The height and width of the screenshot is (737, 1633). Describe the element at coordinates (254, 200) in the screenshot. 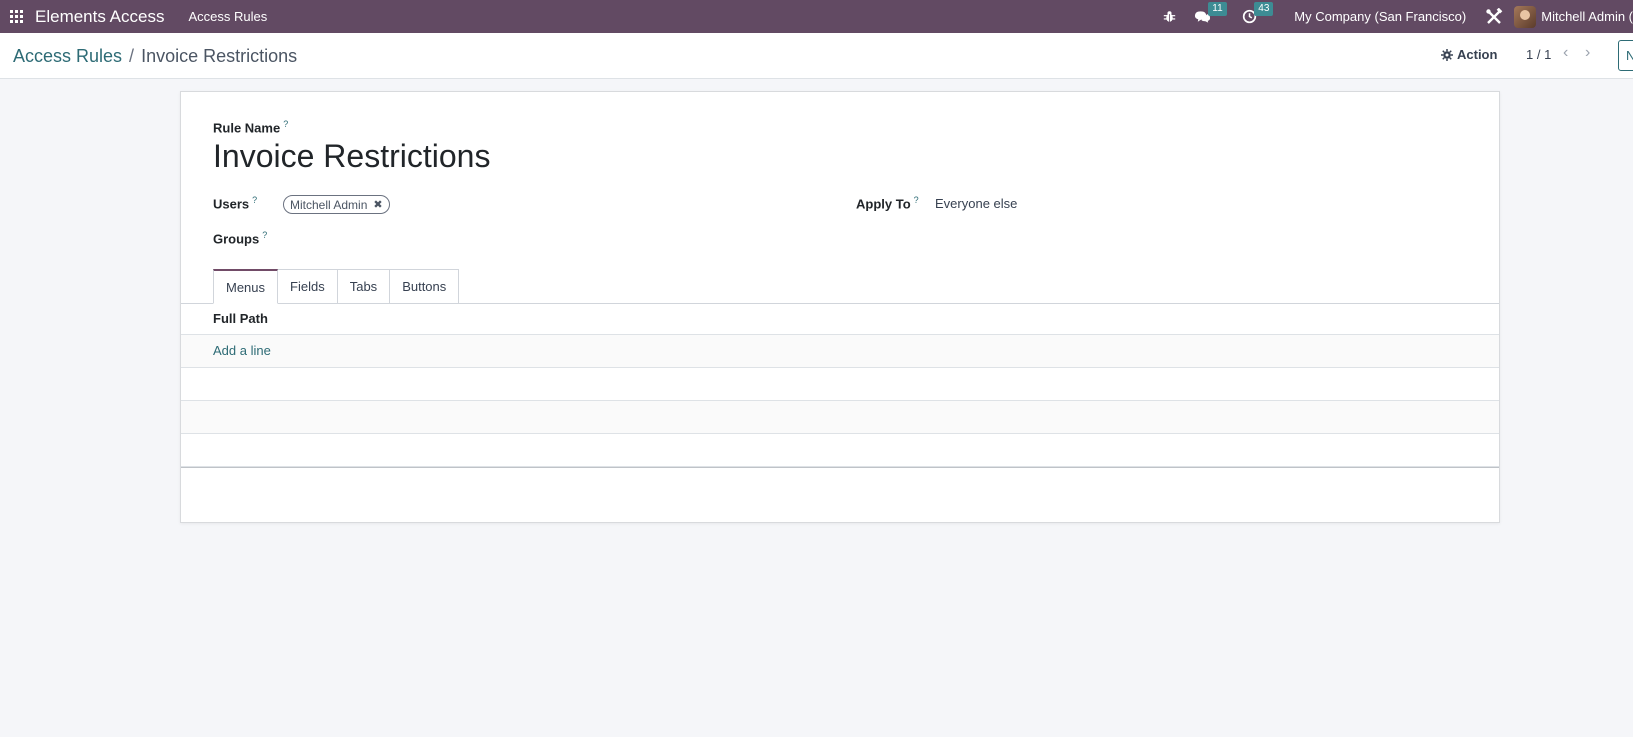

I see `users-tooltip: ?` at that location.